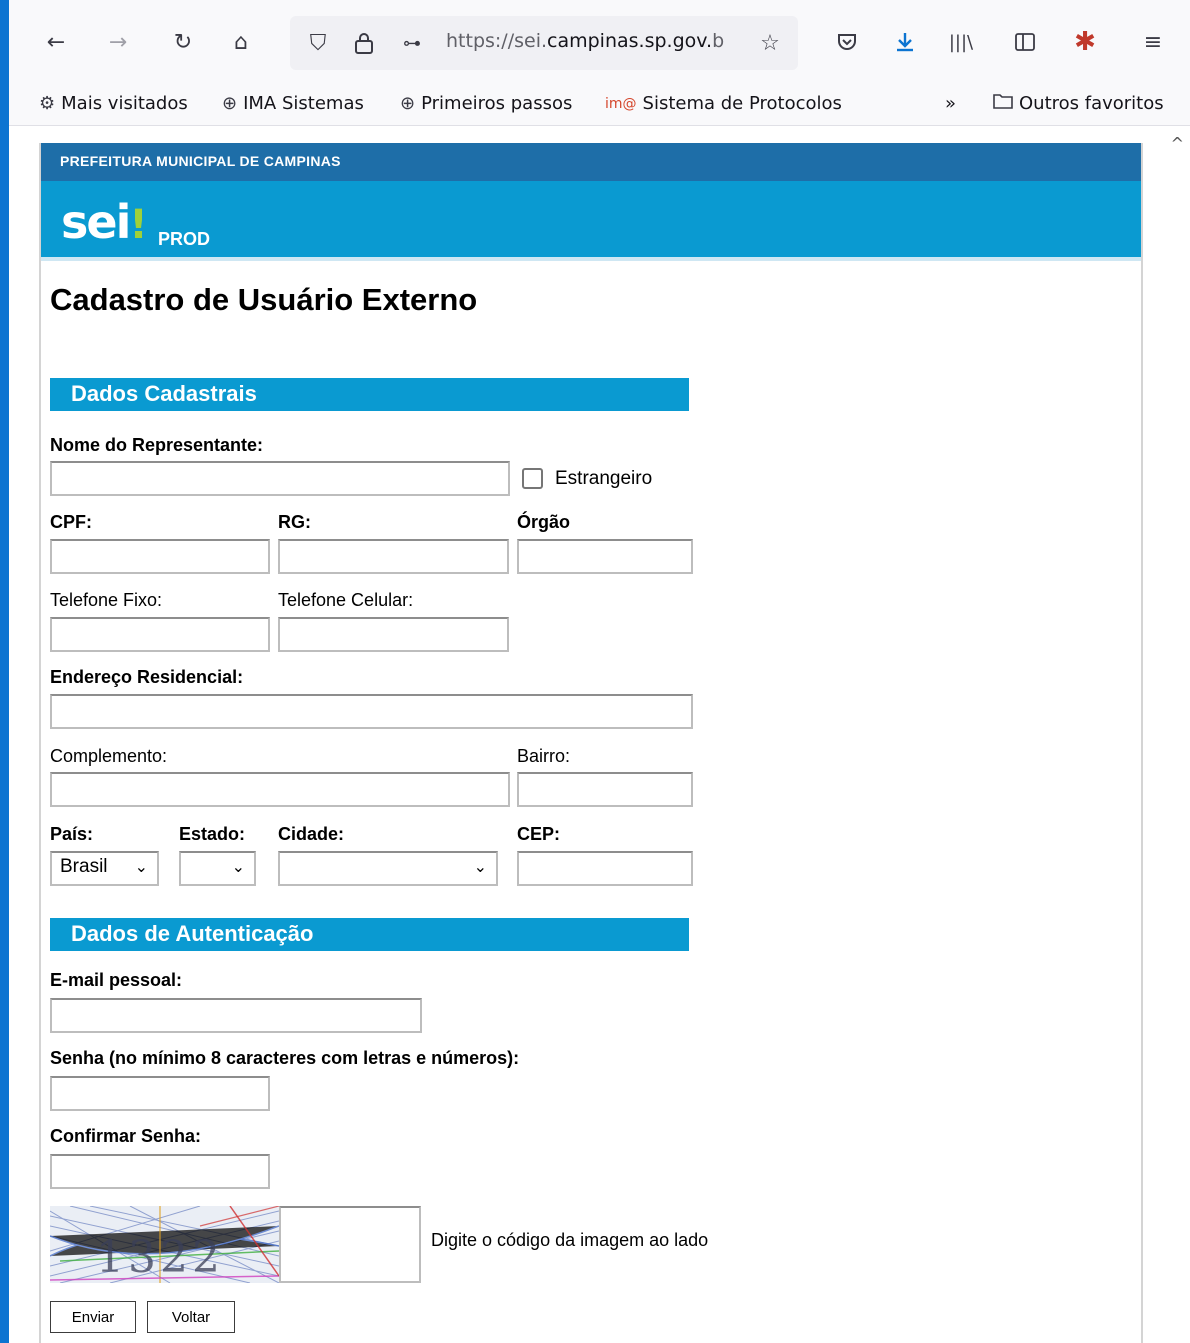 Image resolution: width=1190 pixels, height=1343 pixels. Describe the element at coordinates (104, 222) in the screenshot. I see `sei-logo: sei!` at that location.